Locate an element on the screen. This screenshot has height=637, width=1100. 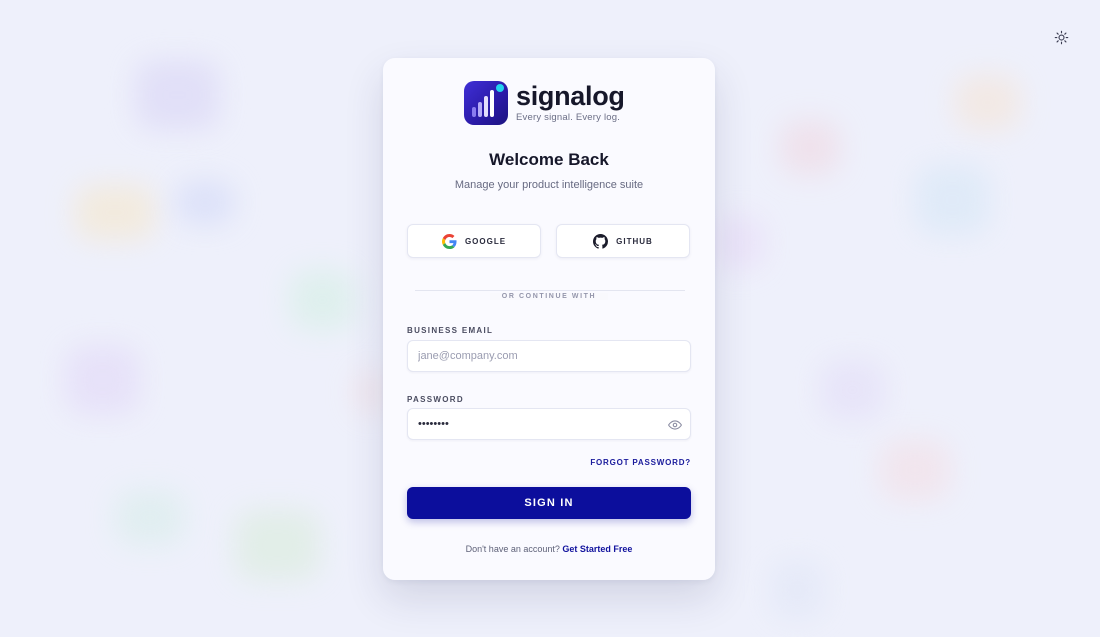
divider-label: OR CONTINUE WITH is located at coordinates (549, 294).